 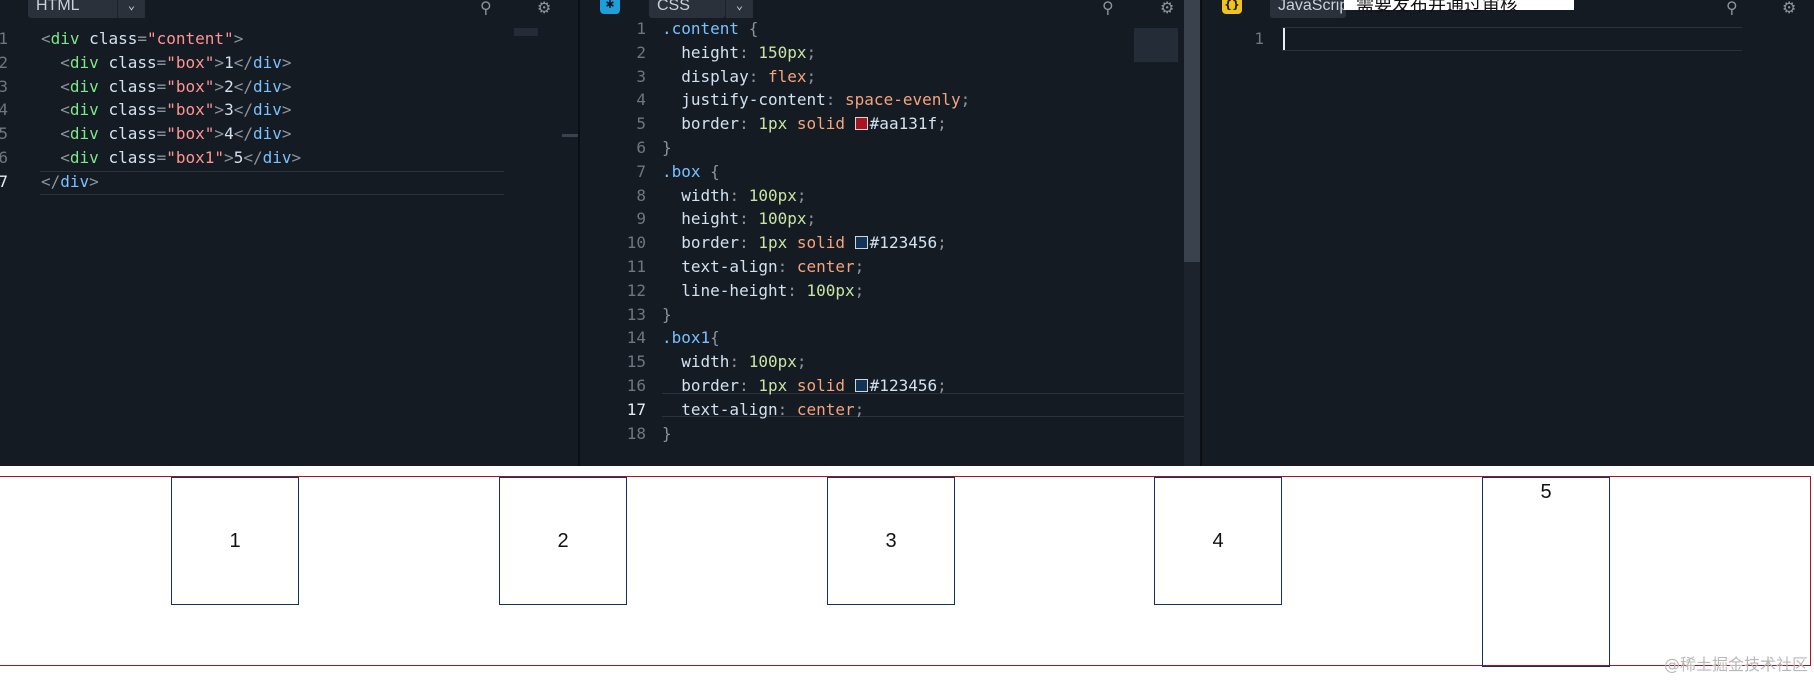 What do you see at coordinates (641, 219) in the screenshot?
I see `line-number: 9` at bounding box center [641, 219].